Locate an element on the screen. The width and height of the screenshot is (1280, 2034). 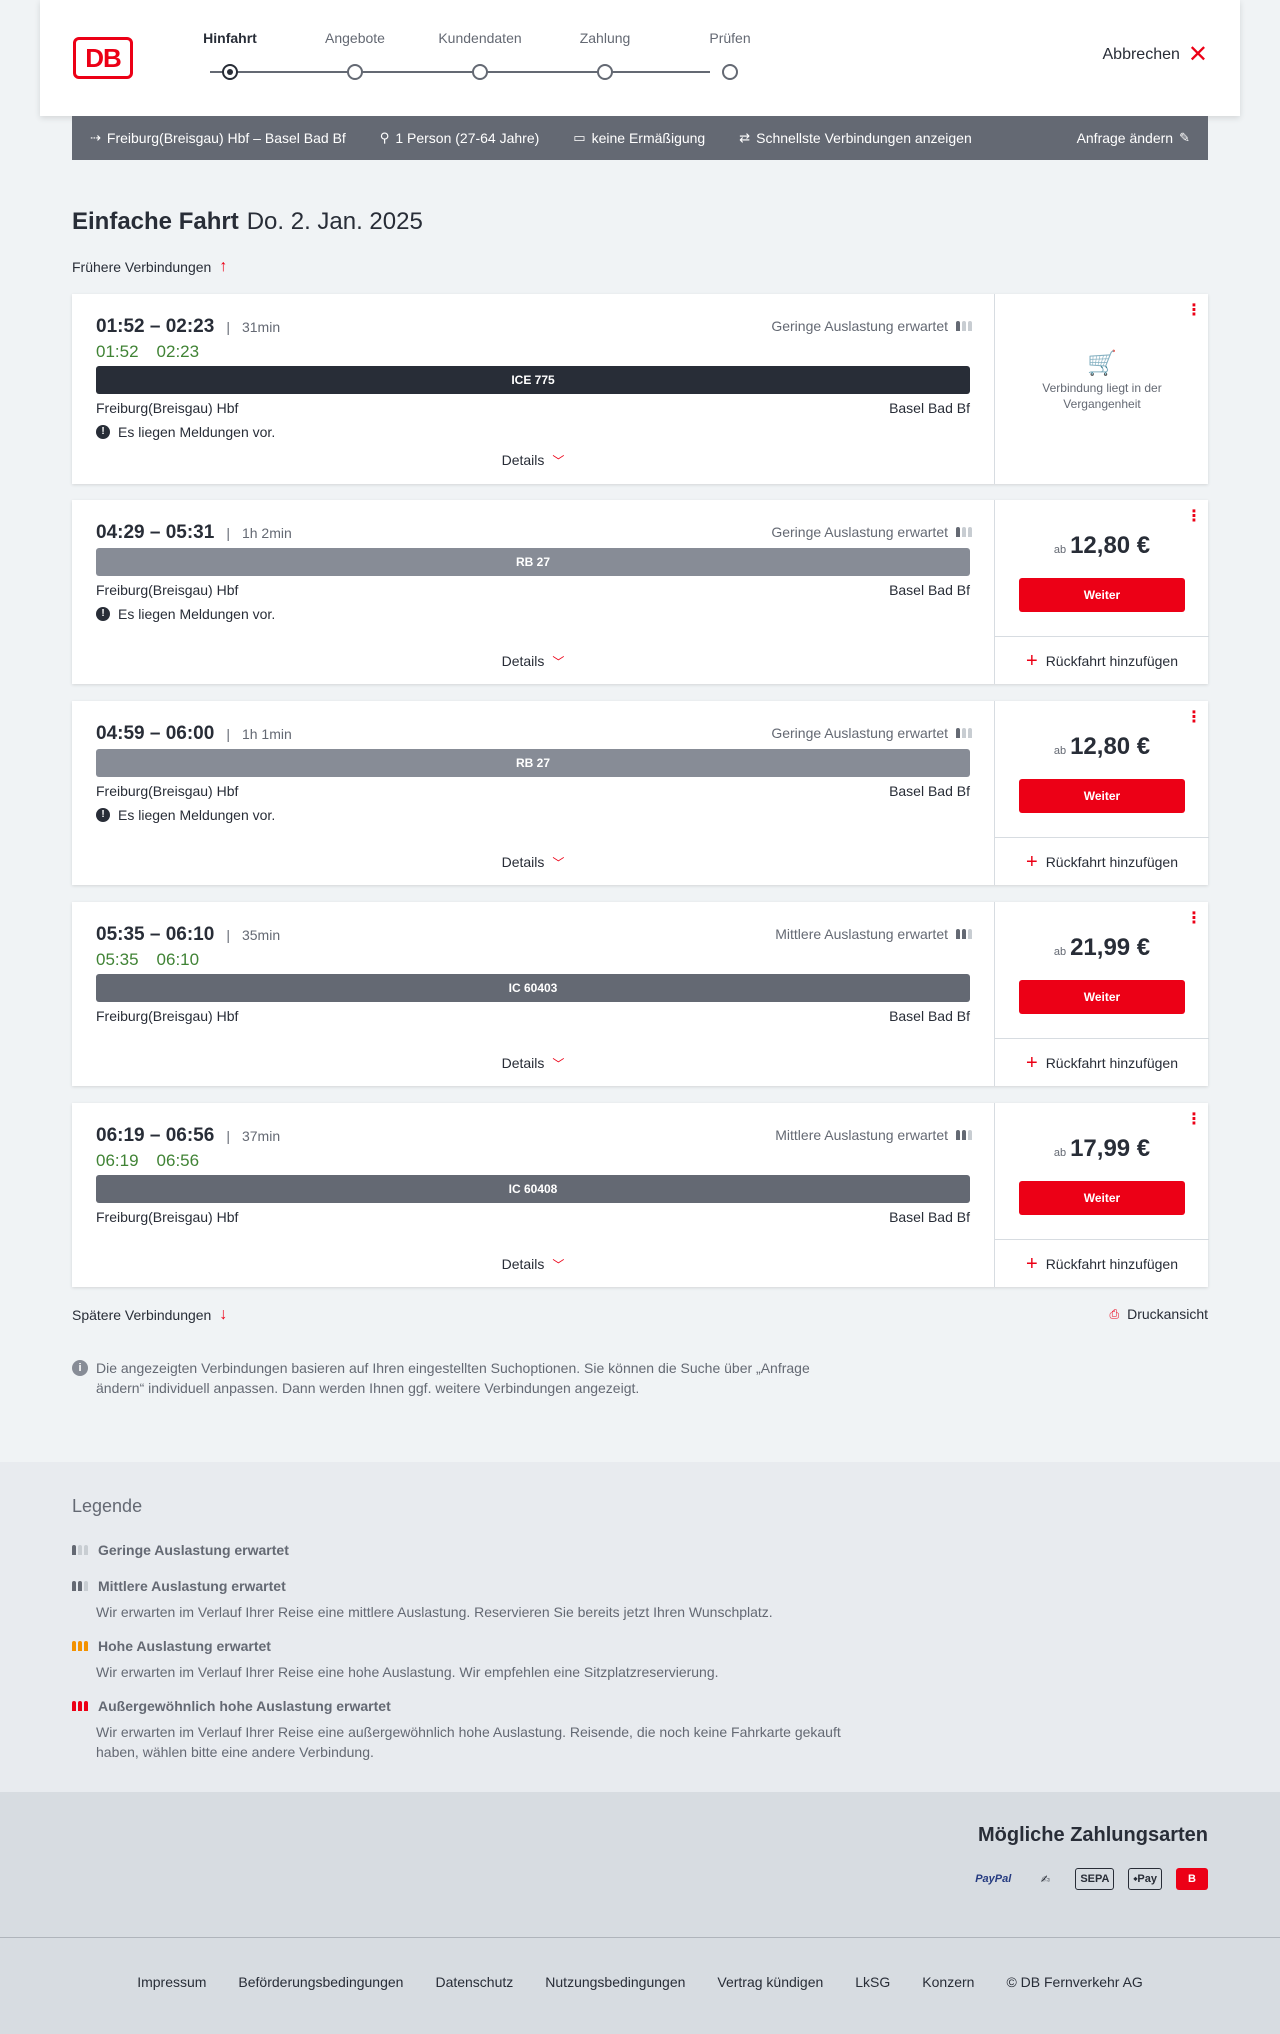
offer-panel: ⋮ ab 17,99 € Weiter + Rückfahrt hinzufügen is located at coordinates (1101, 1195).